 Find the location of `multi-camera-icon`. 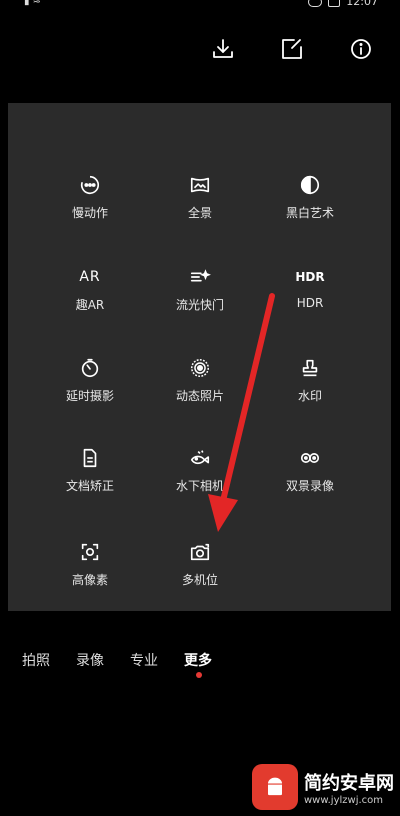

multi-camera-icon is located at coordinates (200, 552).